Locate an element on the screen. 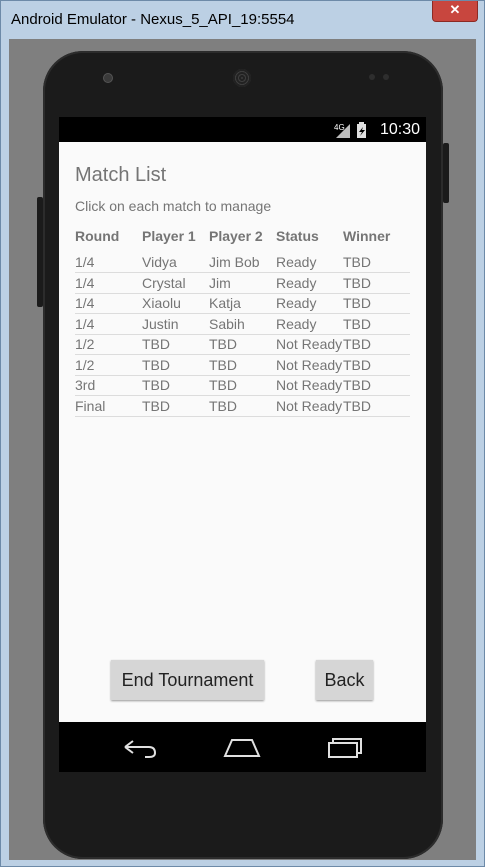  table-row: 1/4 Xiaolu Katja Ready TBD is located at coordinates (242, 303).